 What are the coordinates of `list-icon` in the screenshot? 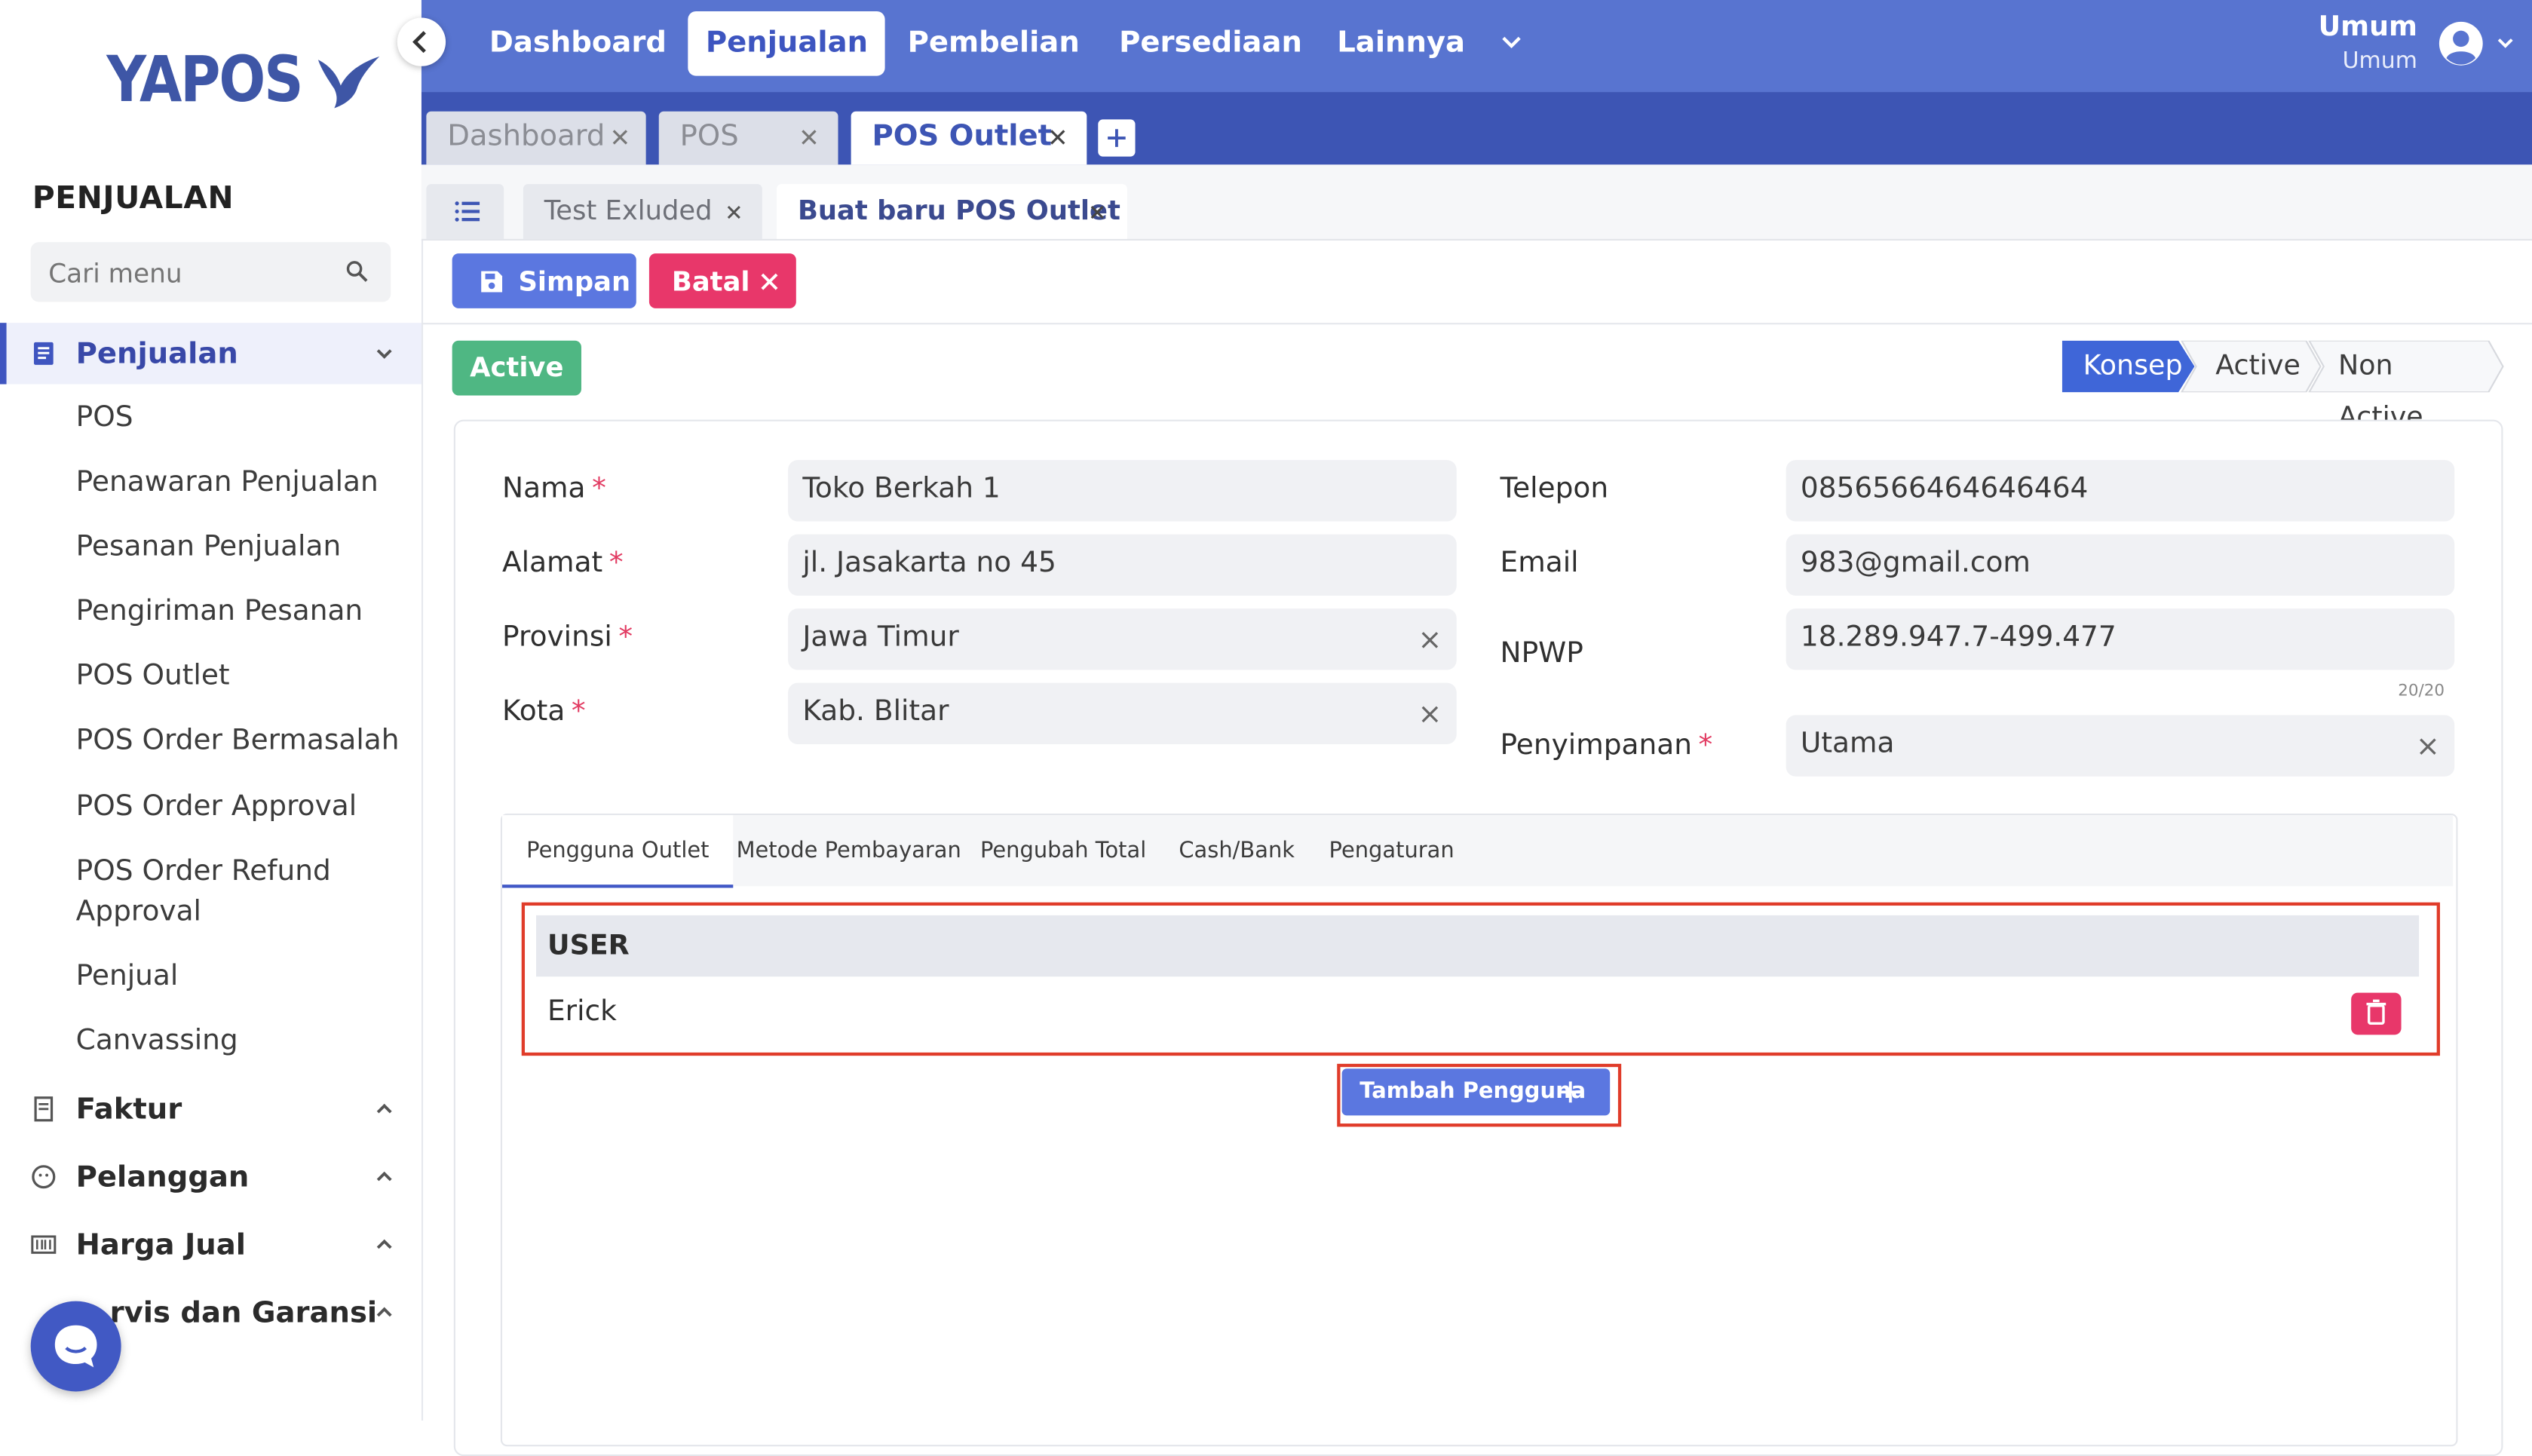 It's located at (467, 211).